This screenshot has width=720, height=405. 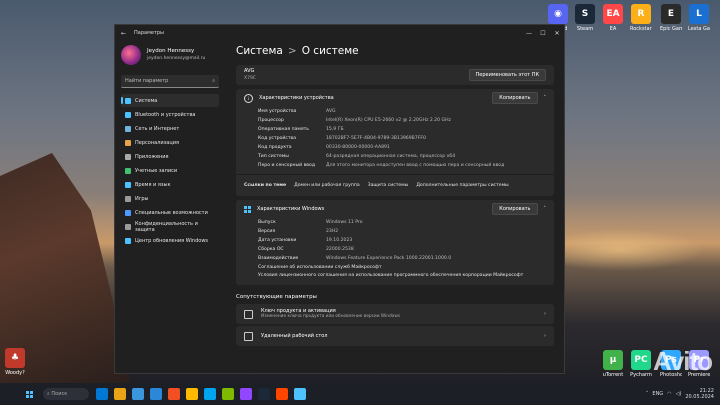 I want to click on close-button: ✕, so click(x=557, y=33).